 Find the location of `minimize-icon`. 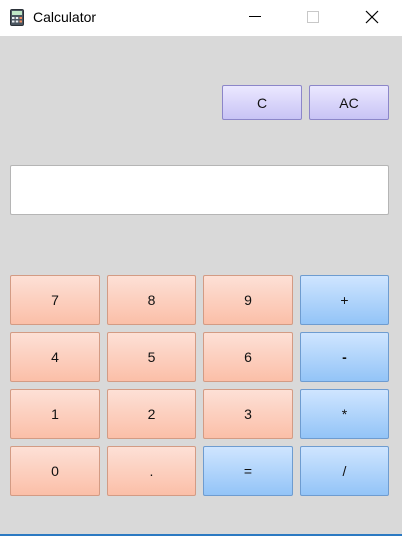

minimize-icon is located at coordinates (255, 16).